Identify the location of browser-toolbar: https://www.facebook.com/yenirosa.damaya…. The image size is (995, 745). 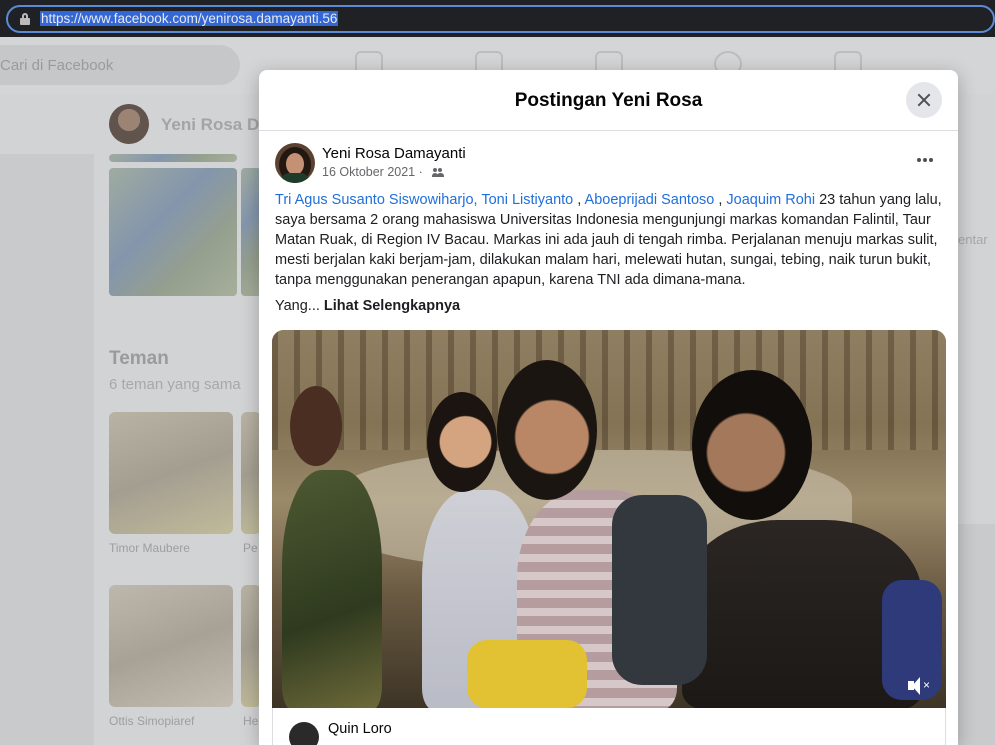
(497, 18).